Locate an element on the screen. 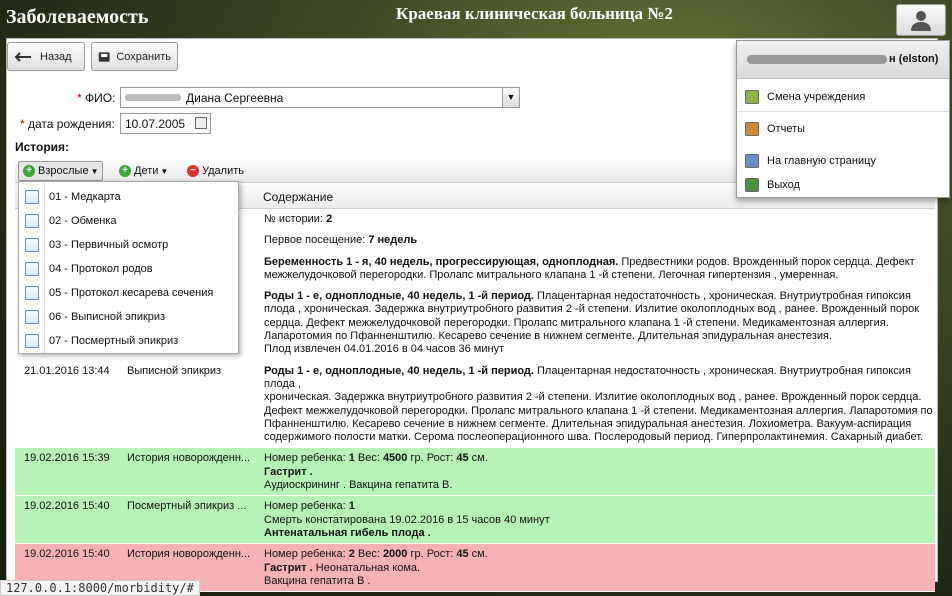 This screenshot has width=952, height=596. save-button: Сохранить is located at coordinates (134, 56).